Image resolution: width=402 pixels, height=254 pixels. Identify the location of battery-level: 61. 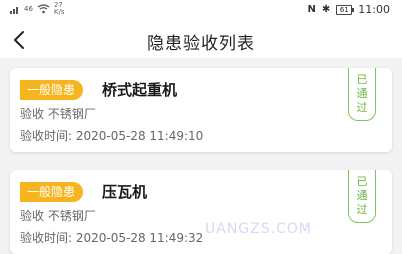
(344, 9).